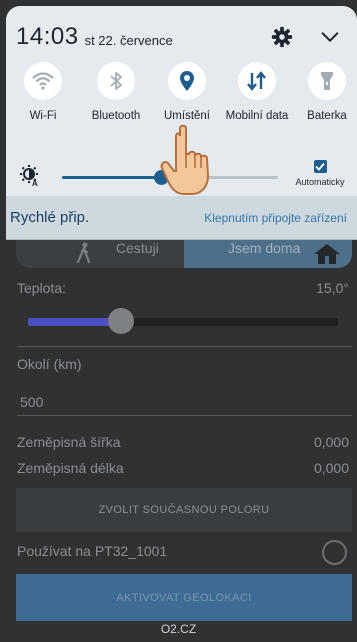 The image size is (357, 642). Describe the element at coordinates (184, 597) in the screenshot. I see `activate-geolocation-button: AKTIVOVAT GEOLOKACI` at that location.